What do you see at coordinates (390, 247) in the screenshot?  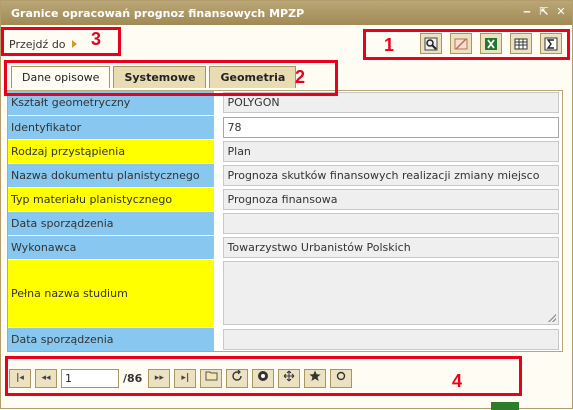 I see `contractor-field: Towarzystwo Urbanistów Polskich` at bounding box center [390, 247].